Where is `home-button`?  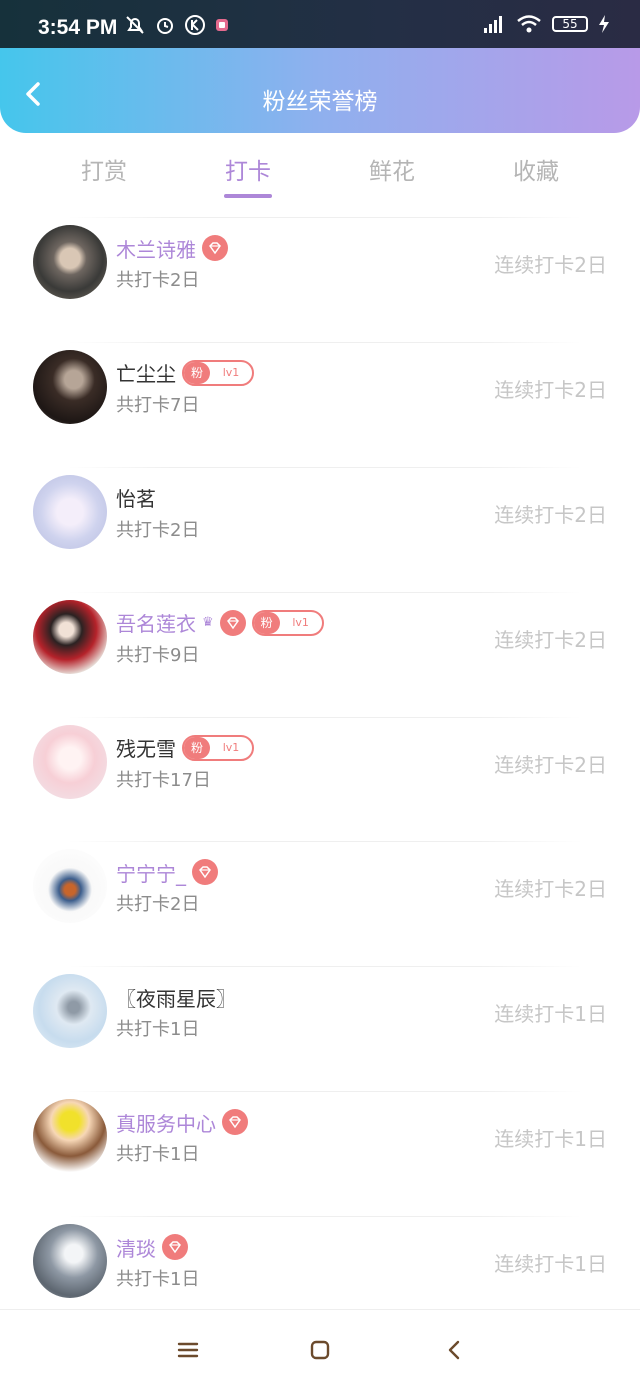 home-button is located at coordinates (320, 1350).